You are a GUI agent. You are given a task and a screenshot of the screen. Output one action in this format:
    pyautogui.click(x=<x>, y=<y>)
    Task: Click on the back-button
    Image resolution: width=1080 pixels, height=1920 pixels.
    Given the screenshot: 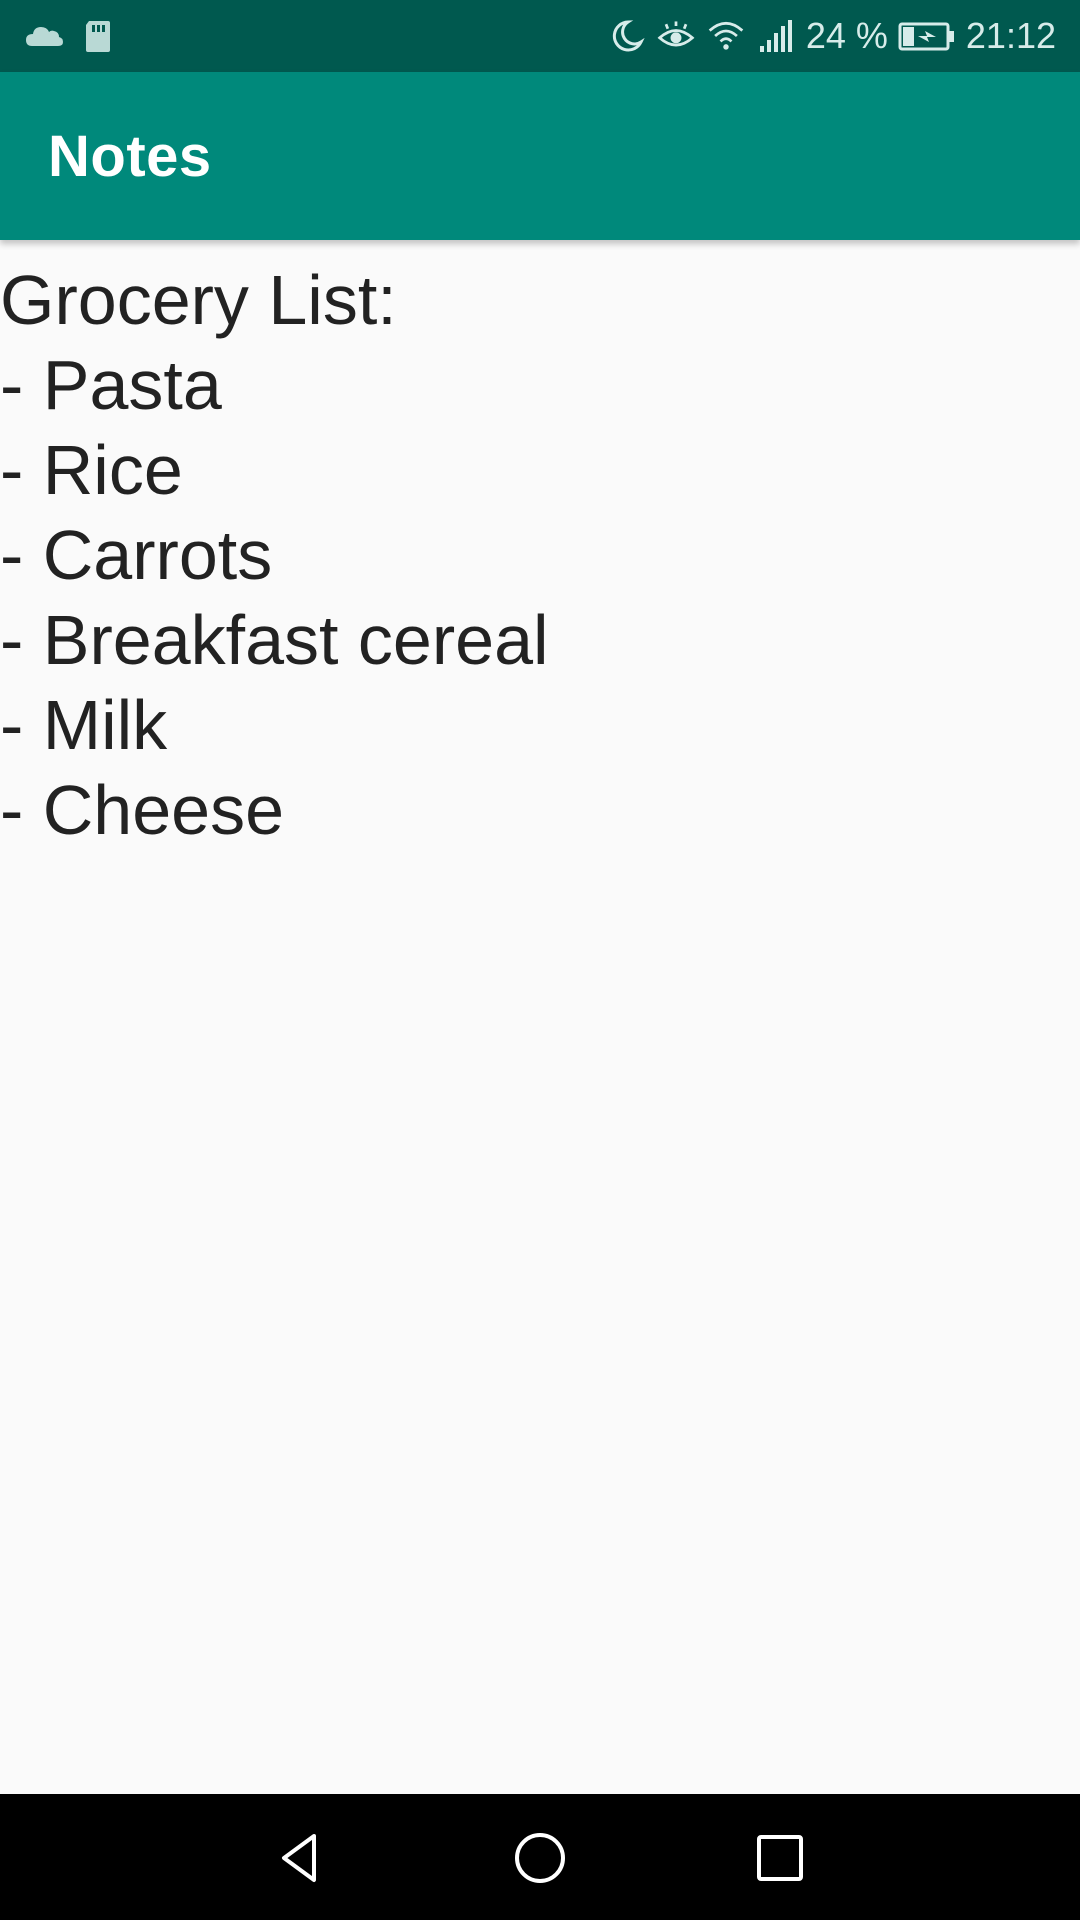 What is the action you would take?
    pyautogui.click(x=300, y=1858)
    